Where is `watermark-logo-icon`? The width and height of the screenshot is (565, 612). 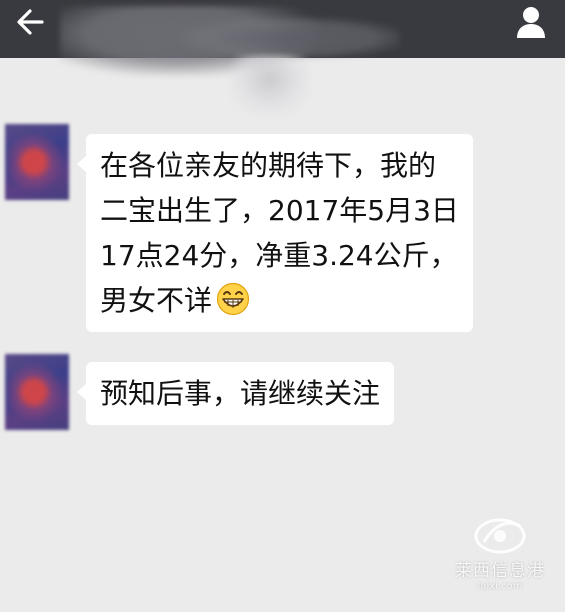
watermark-logo-icon is located at coordinates (500, 536).